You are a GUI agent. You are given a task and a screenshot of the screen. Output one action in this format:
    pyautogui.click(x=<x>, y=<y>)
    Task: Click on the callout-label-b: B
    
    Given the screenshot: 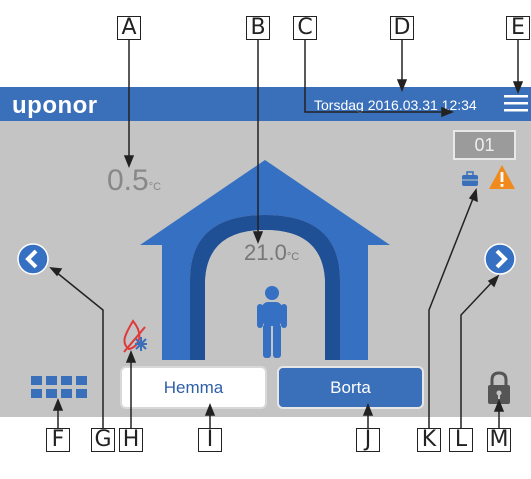 What is the action you would take?
    pyautogui.click(x=258, y=28)
    